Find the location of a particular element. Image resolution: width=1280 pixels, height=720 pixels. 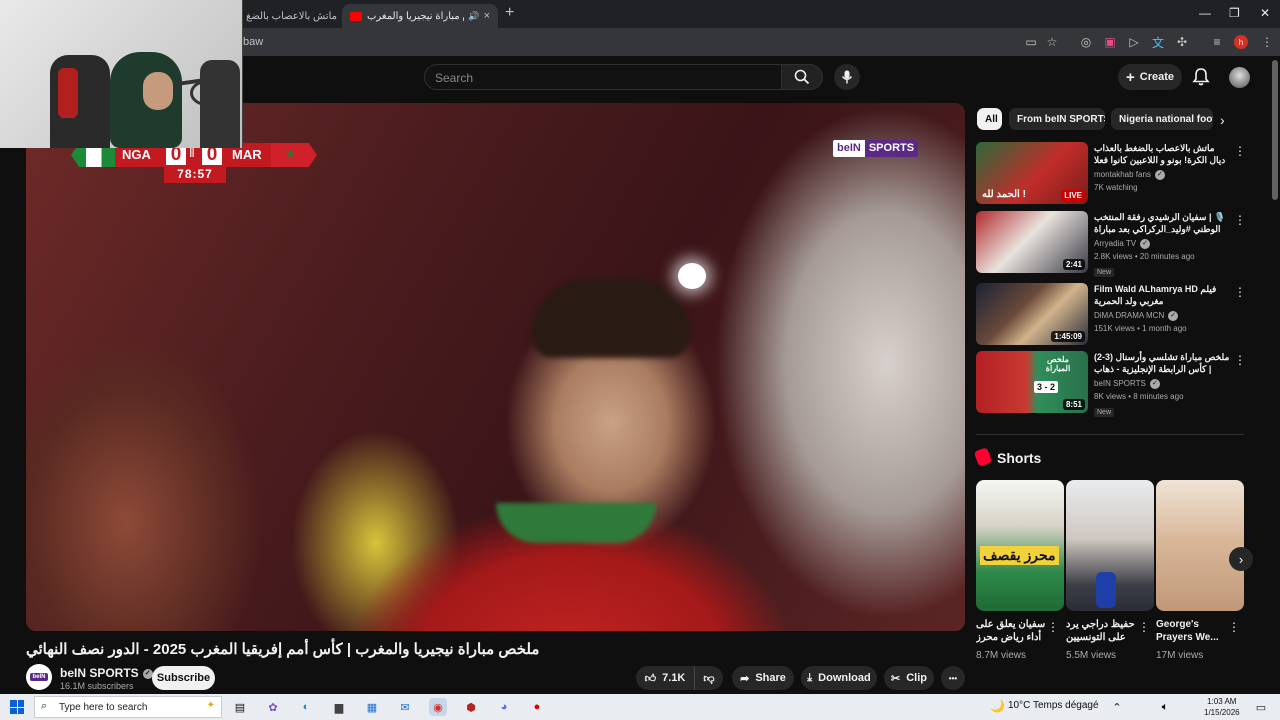

microphone-icon is located at coordinates (847, 77).